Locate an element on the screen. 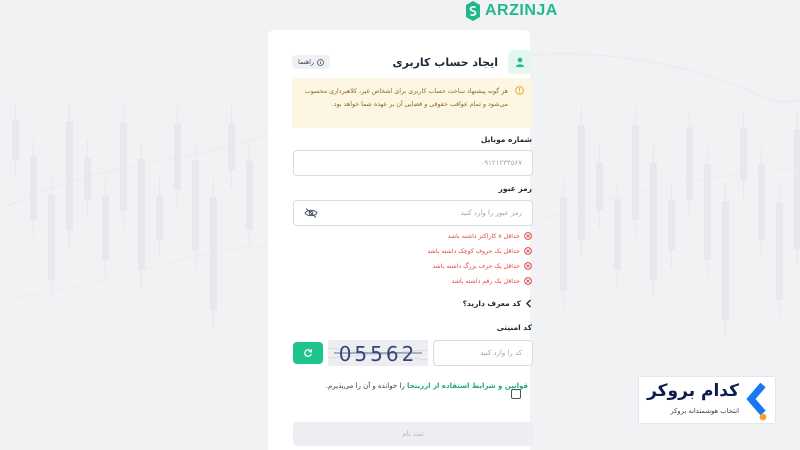 This screenshot has width=800, height=450. warning-icon is located at coordinates (519, 90).